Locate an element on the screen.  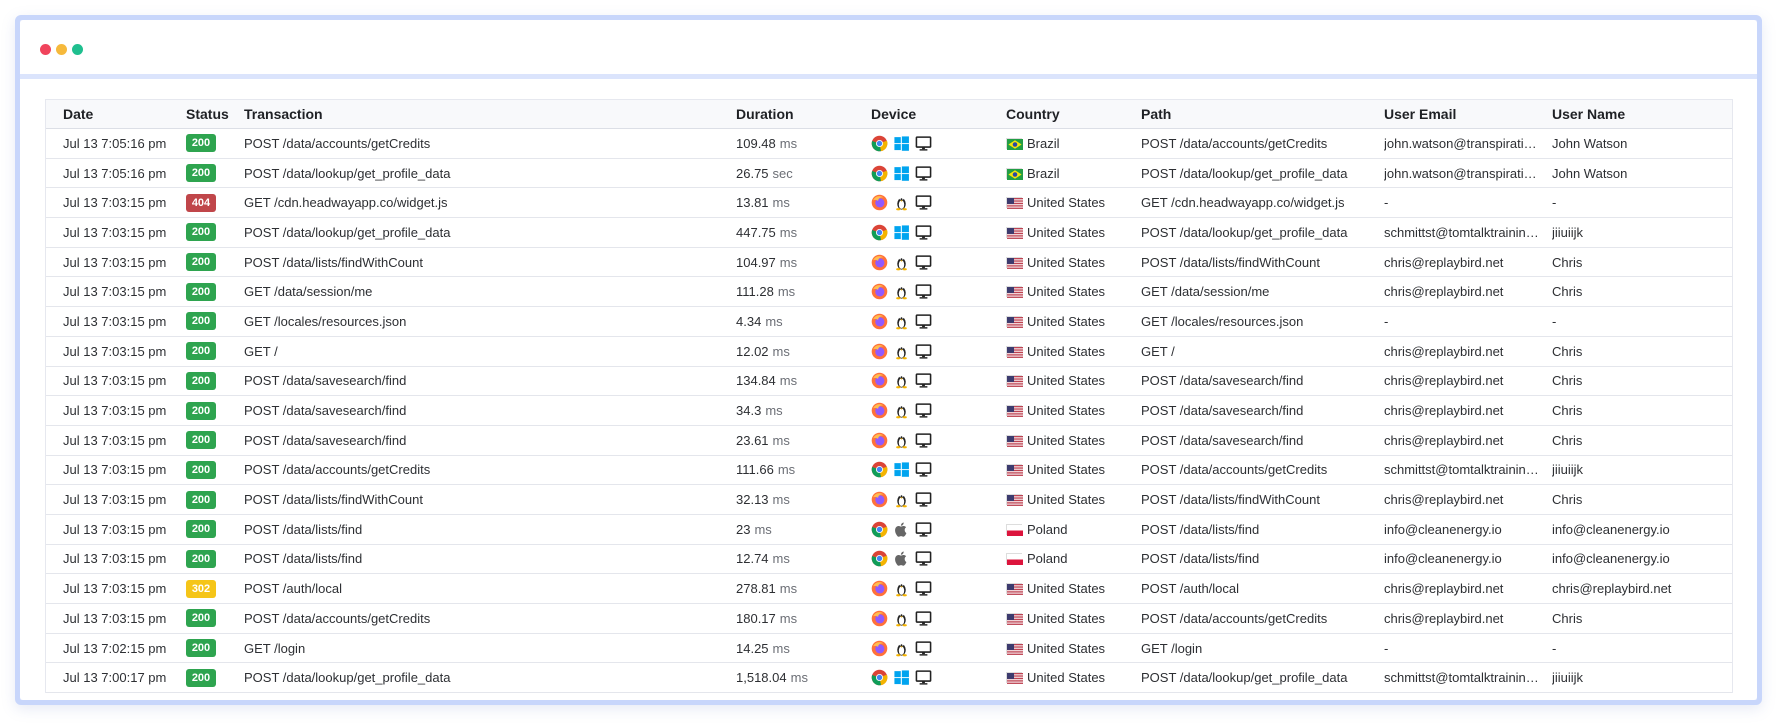
header-device: Device is located at coordinates (938, 114).